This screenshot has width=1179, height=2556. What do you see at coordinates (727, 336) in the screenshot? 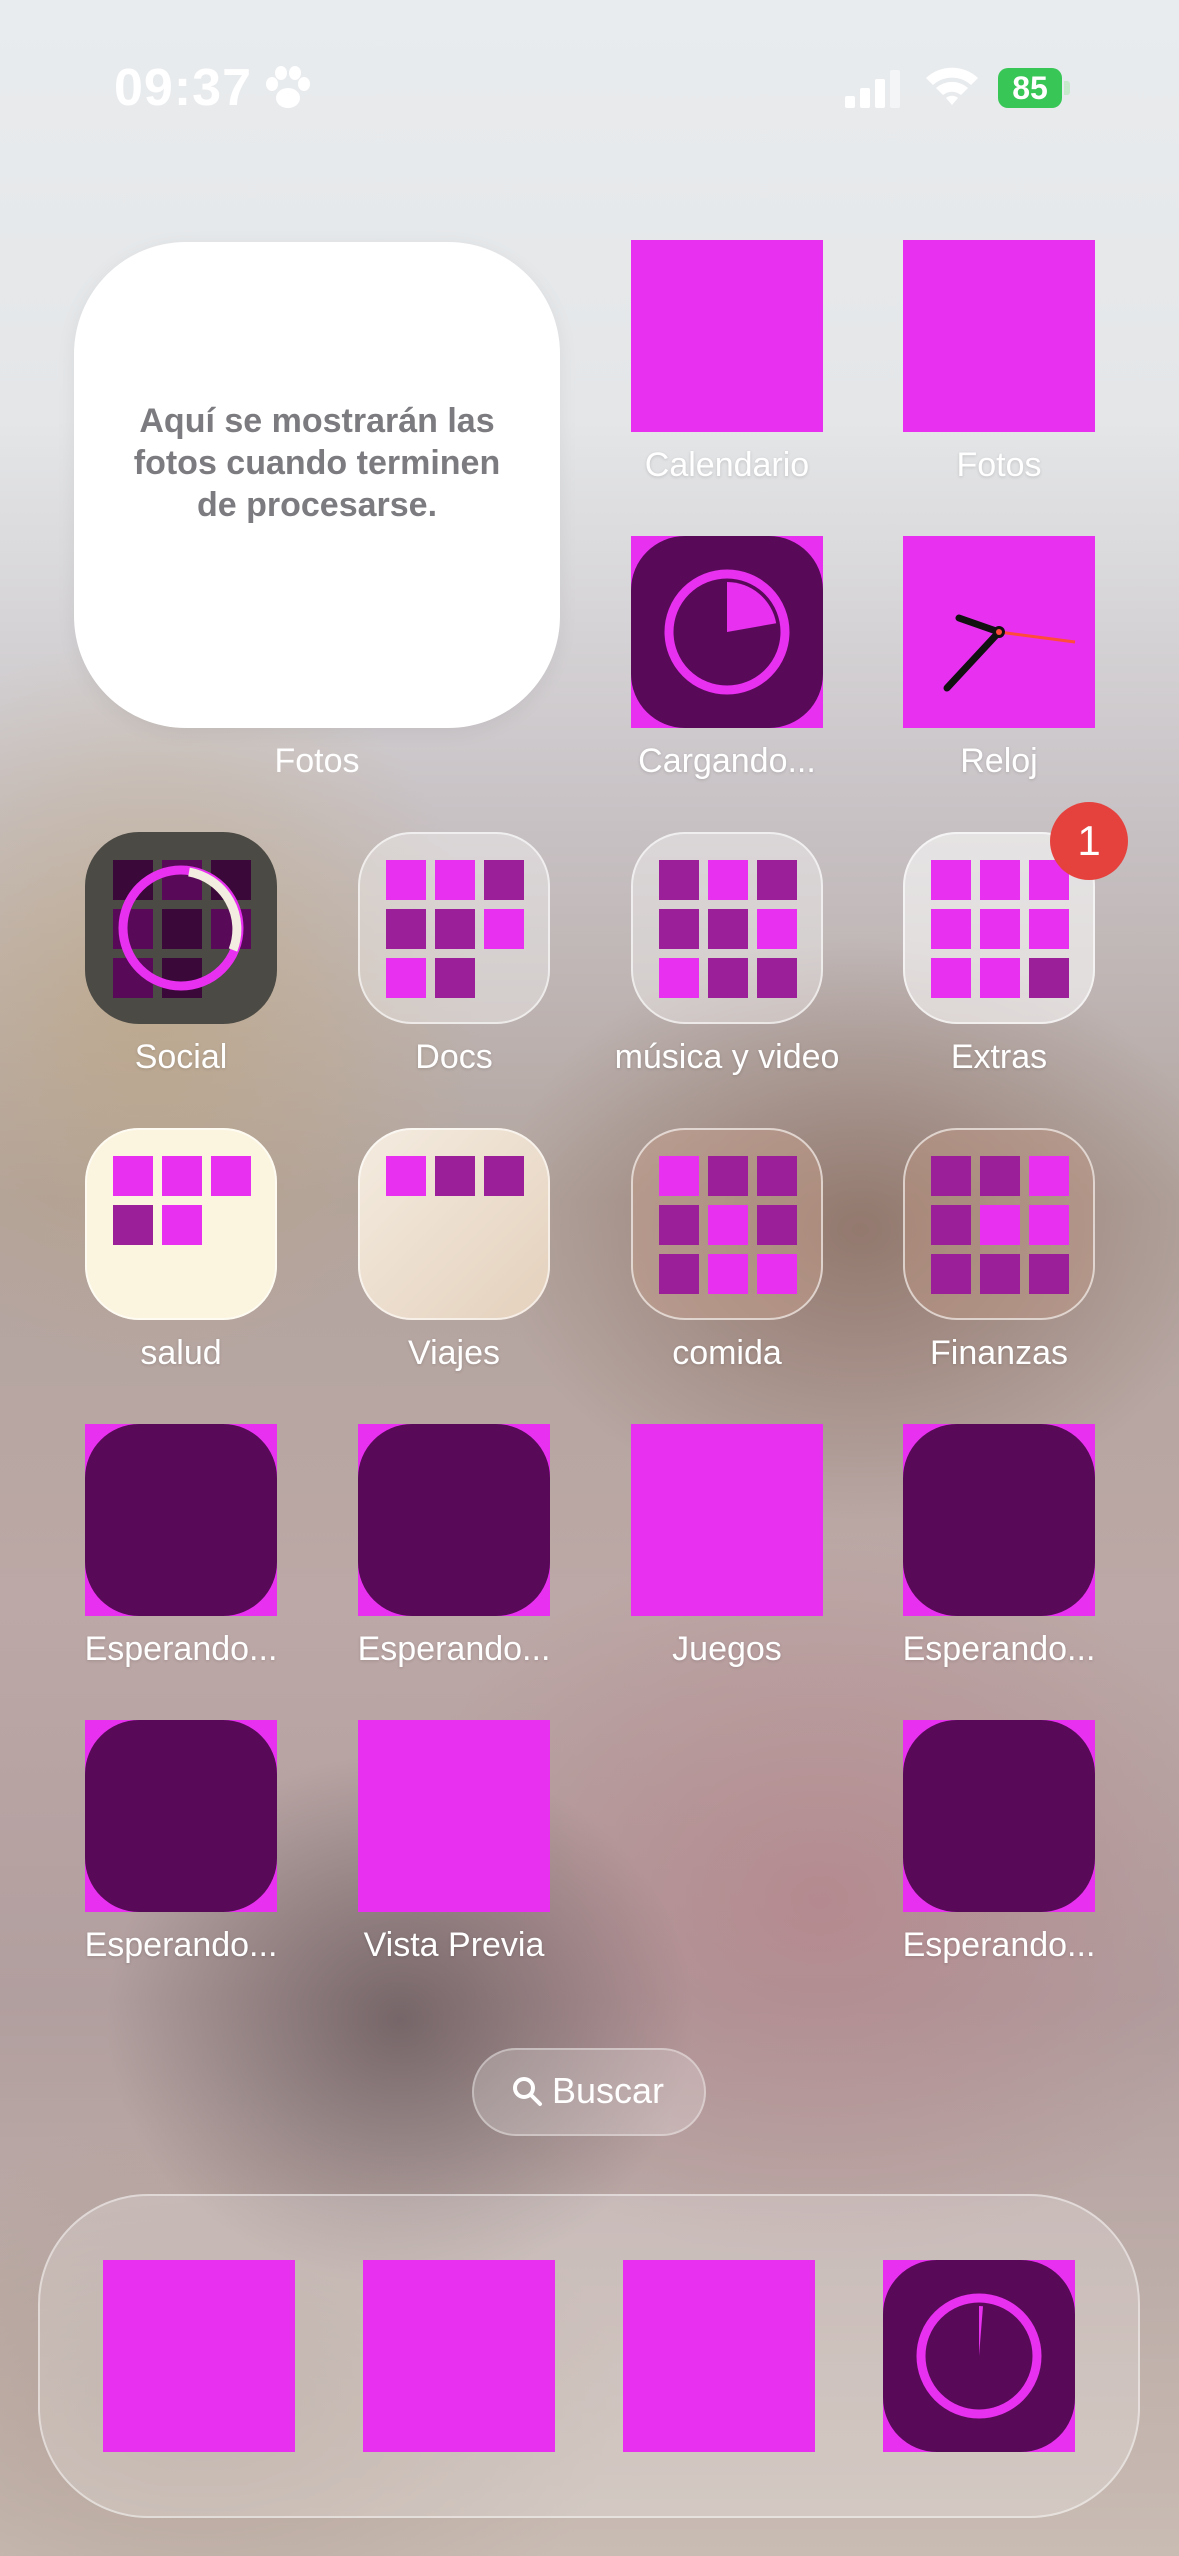
I see `calendario-icon` at bounding box center [727, 336].